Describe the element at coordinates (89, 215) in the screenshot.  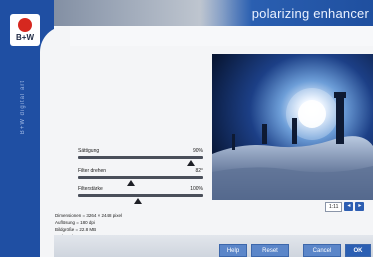
I see `info-dimensions: Dimensionen = 3264 × 2448 pixel` at that location.